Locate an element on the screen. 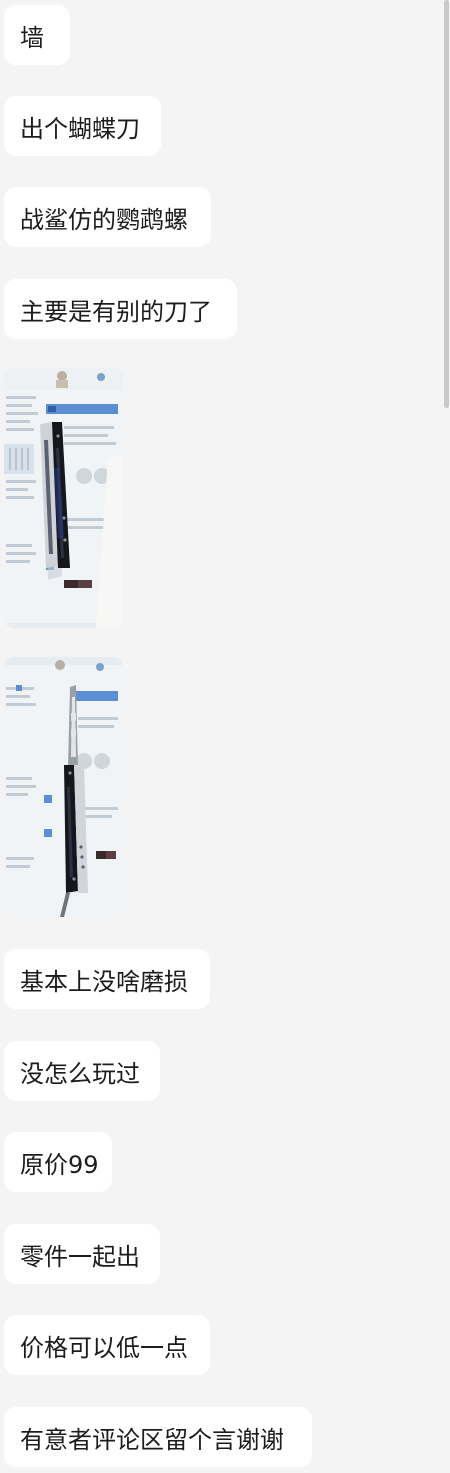 The height and width of the screenshot is (1473, 450). knife-photo-open is located at coordinates (63, 787).